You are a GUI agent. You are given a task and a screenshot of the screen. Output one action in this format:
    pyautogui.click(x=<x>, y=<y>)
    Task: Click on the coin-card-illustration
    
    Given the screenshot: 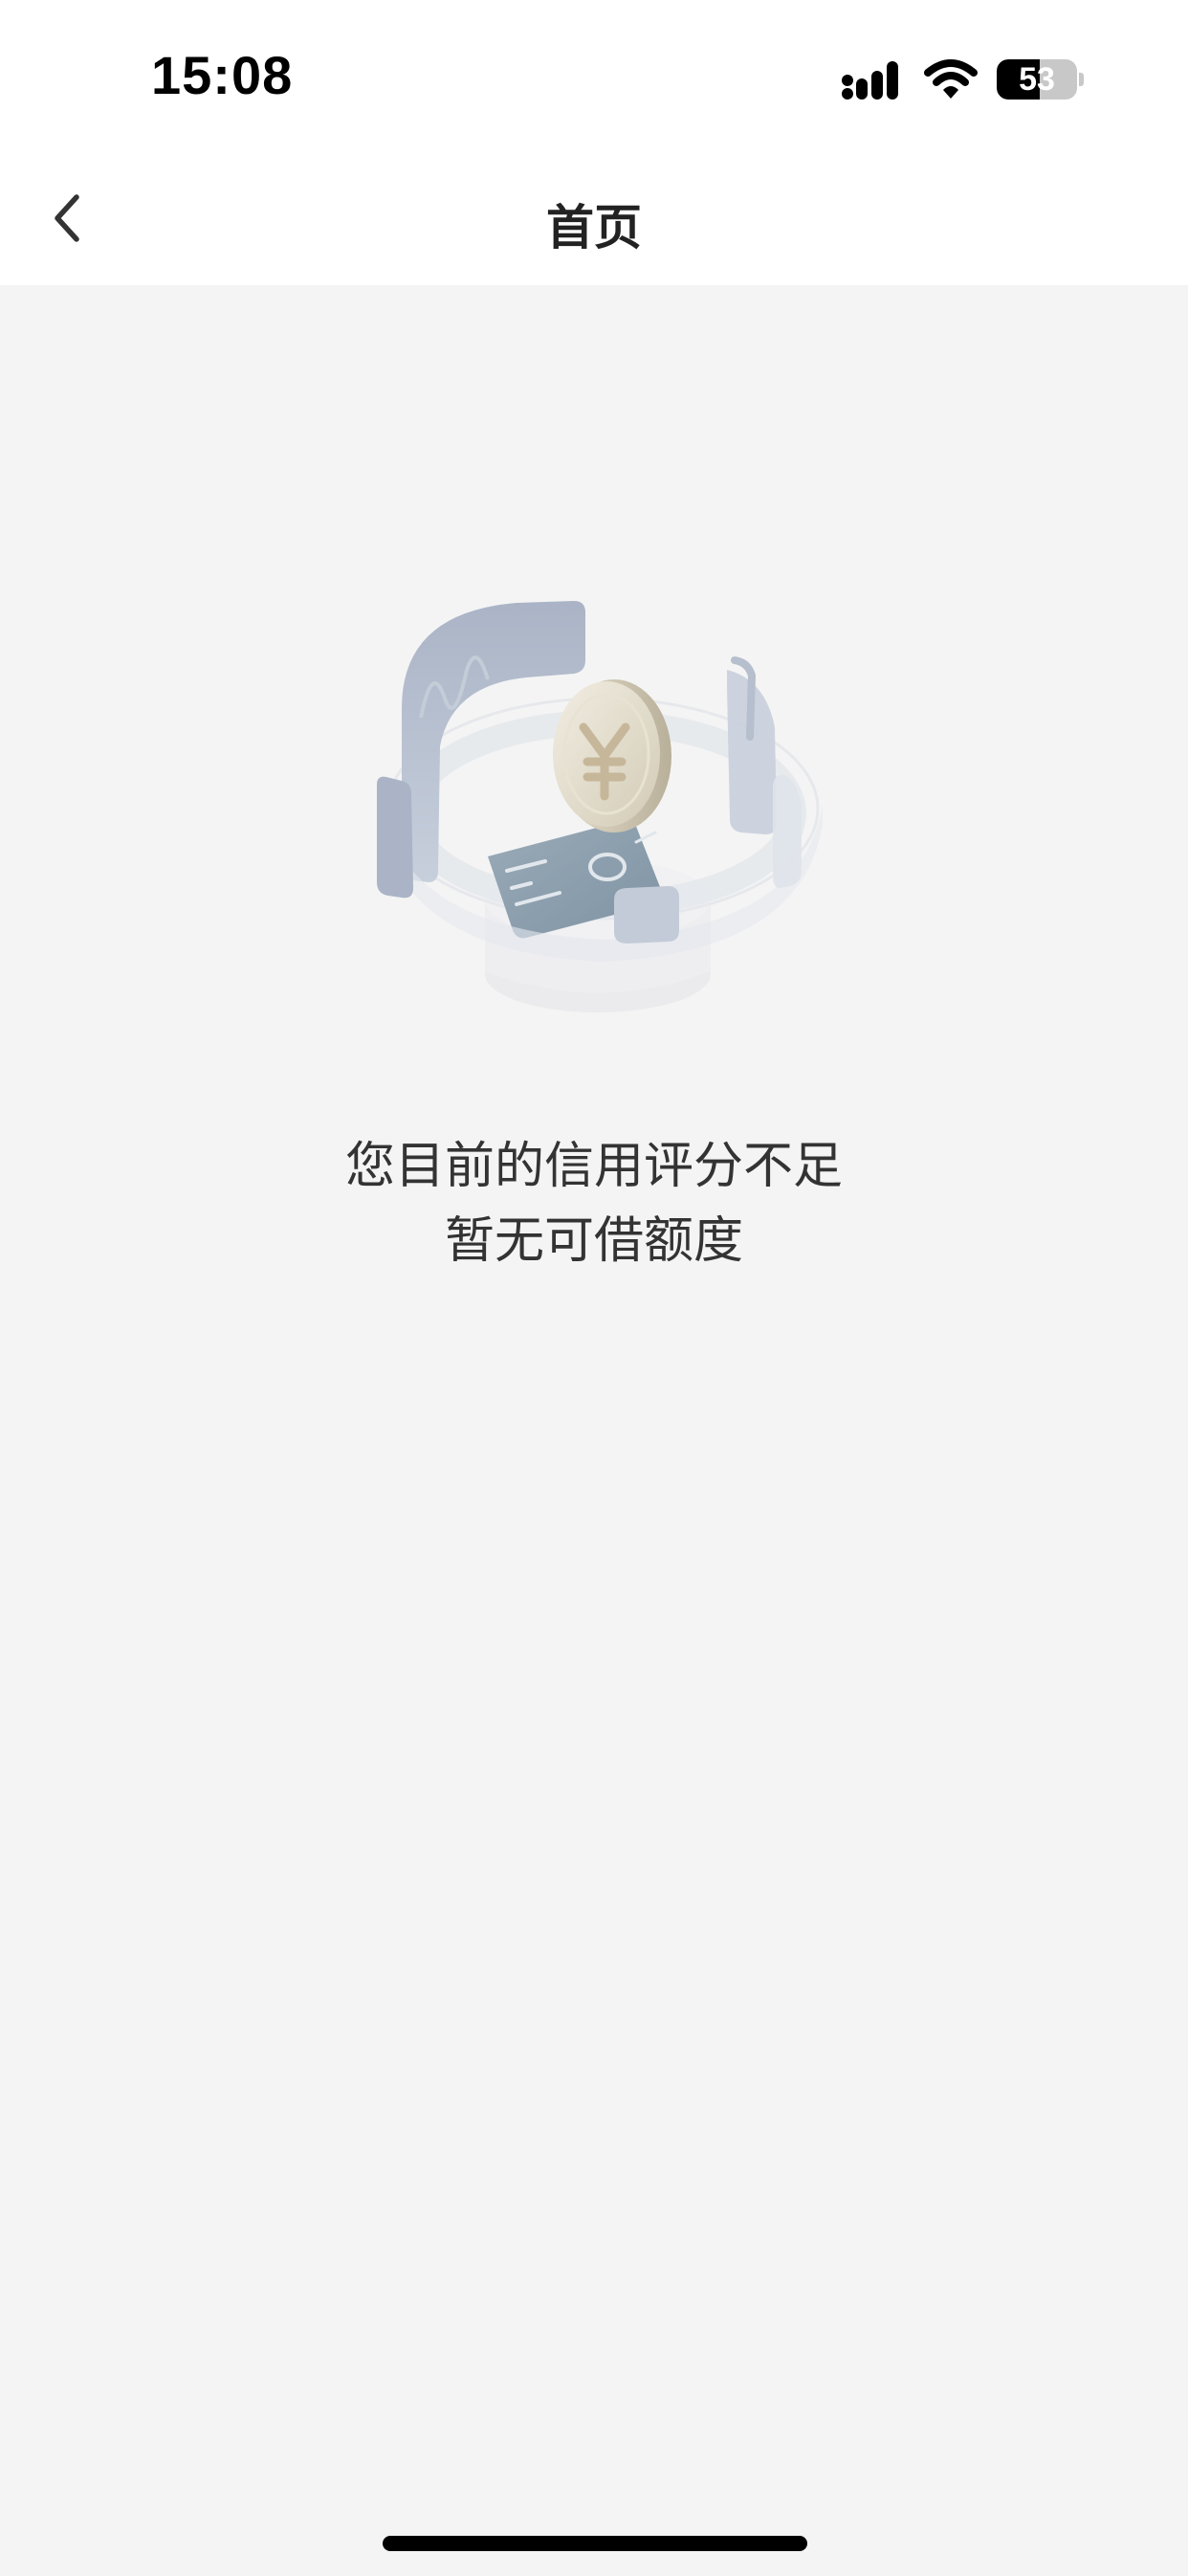 What is the action you would take?
    pyautogui.click(x=600, y=806)
    